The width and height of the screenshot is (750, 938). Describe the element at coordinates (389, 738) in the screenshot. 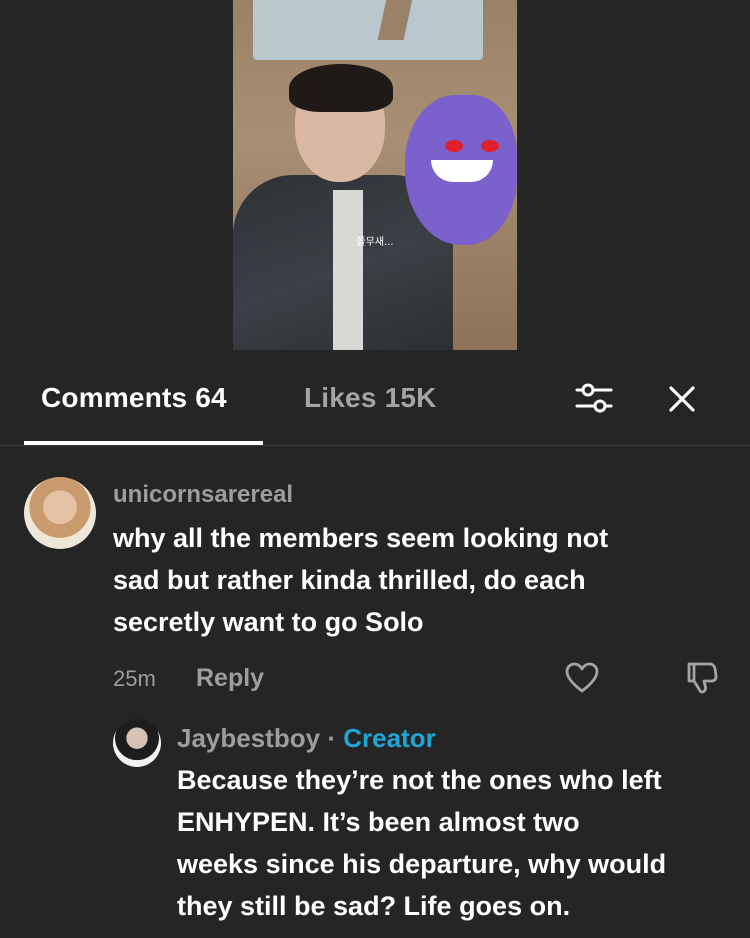

I see `creator-badge: Creator` at that location.